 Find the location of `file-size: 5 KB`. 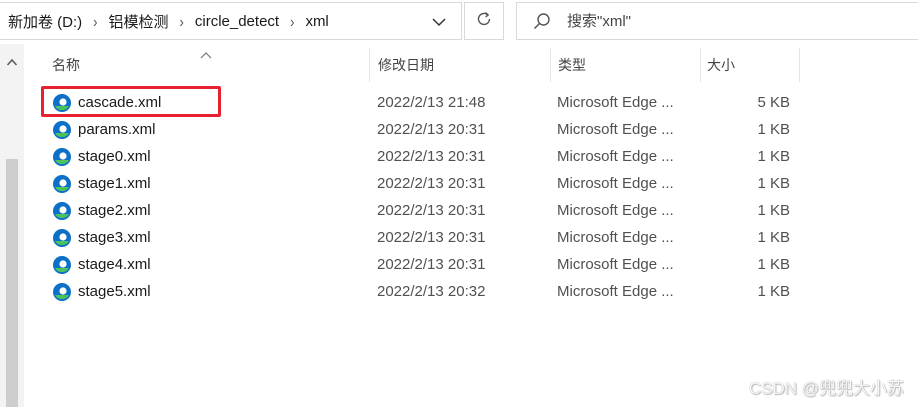

file-size: 5 KB is located at coordinates (773, 102).